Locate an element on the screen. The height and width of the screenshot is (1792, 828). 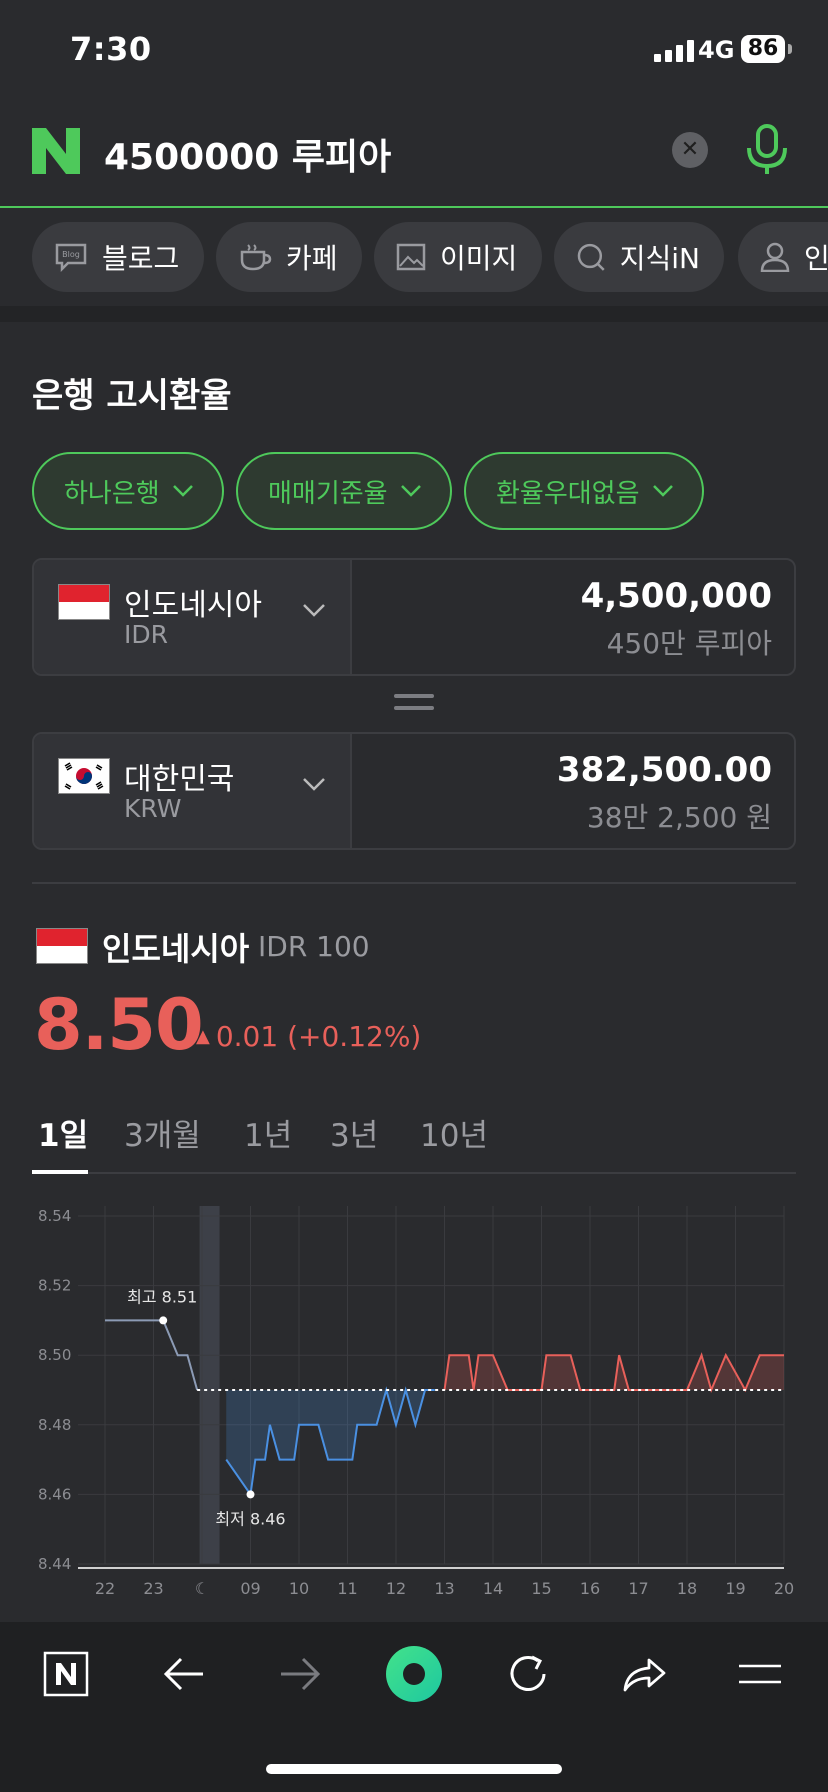
preference-dropdown: 환율우대없음 is located at coordinates (584, 491).